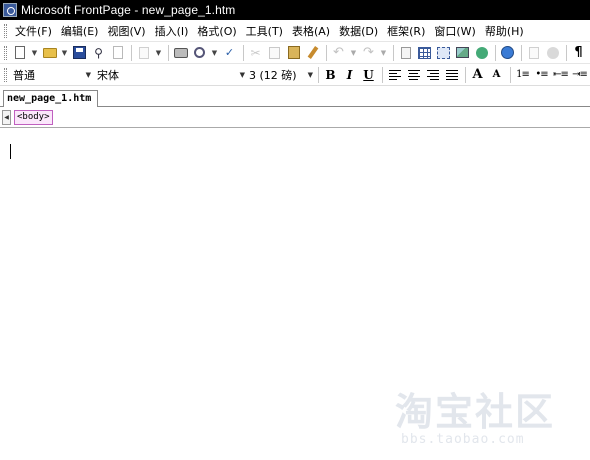 This screenshot has height=460, width=590. What do you see at coordinates (172, 31) in the screenshot?
I see `menu-insert: 插入(I)` at bounding box center [172, 31].